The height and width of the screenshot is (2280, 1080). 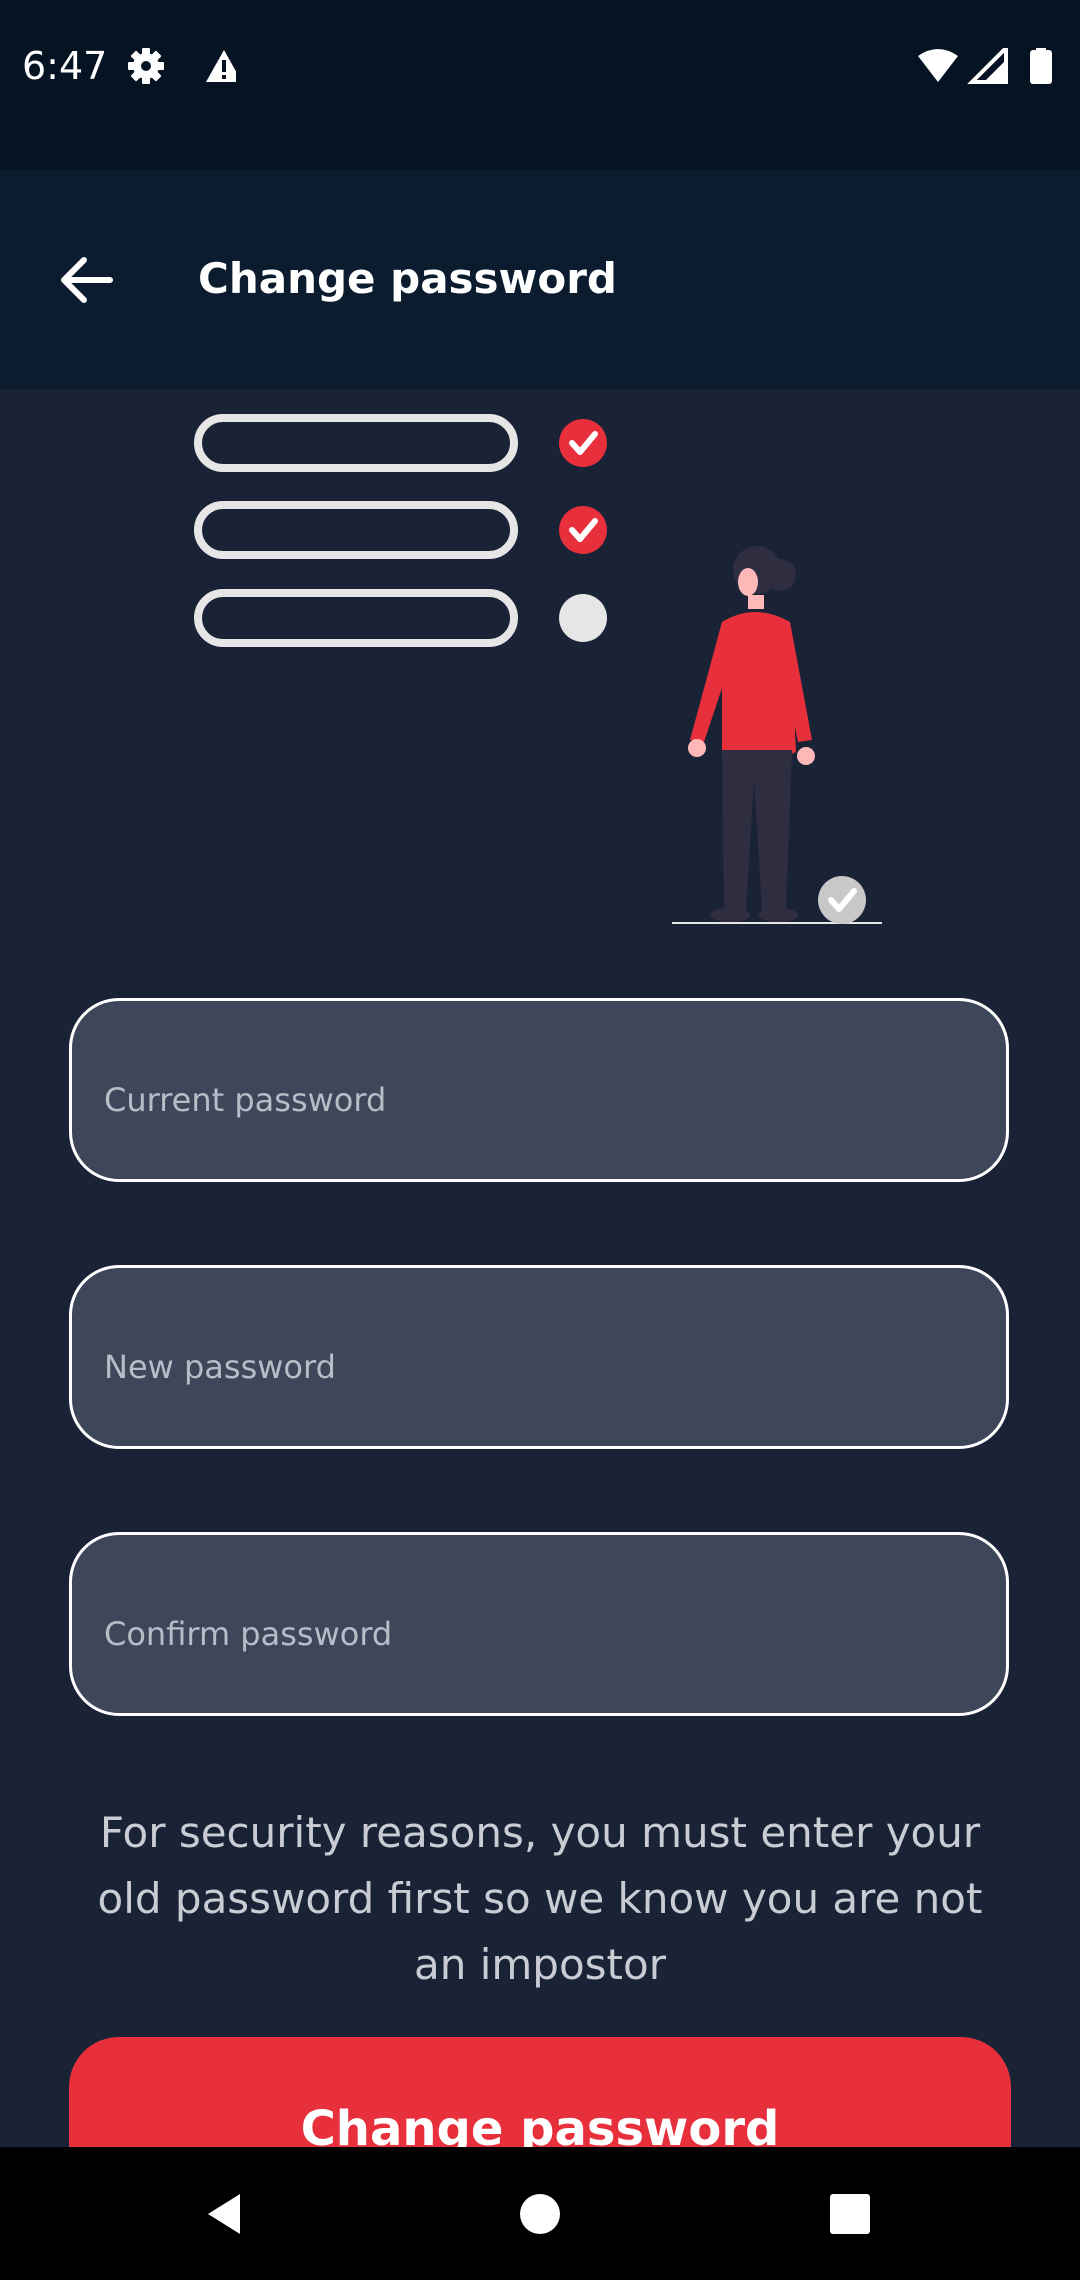 I want to click on confirm-password-field, so click(x=539, y=1624).